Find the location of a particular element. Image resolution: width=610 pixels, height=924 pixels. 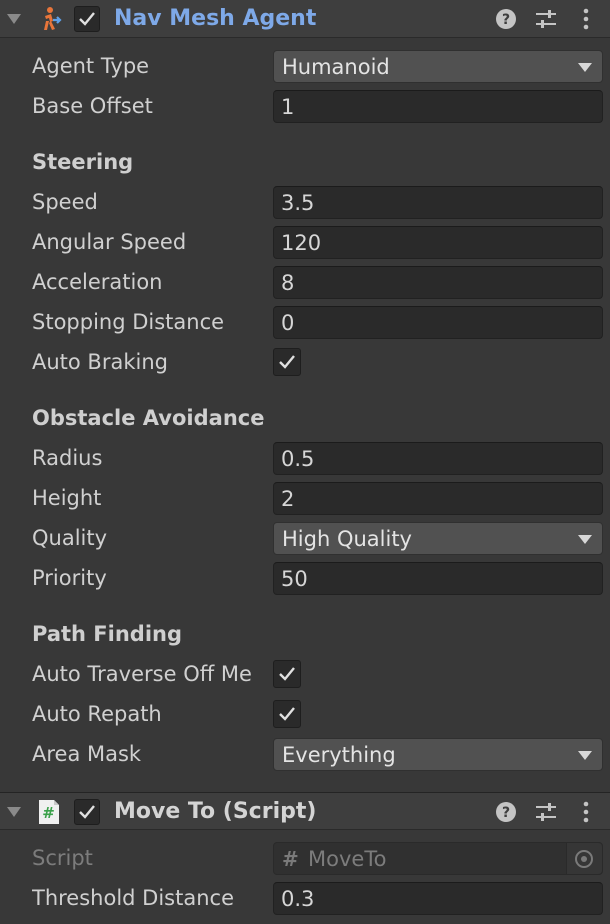

area-mask-dropdown: Everything is located at coordinates (438, 754).